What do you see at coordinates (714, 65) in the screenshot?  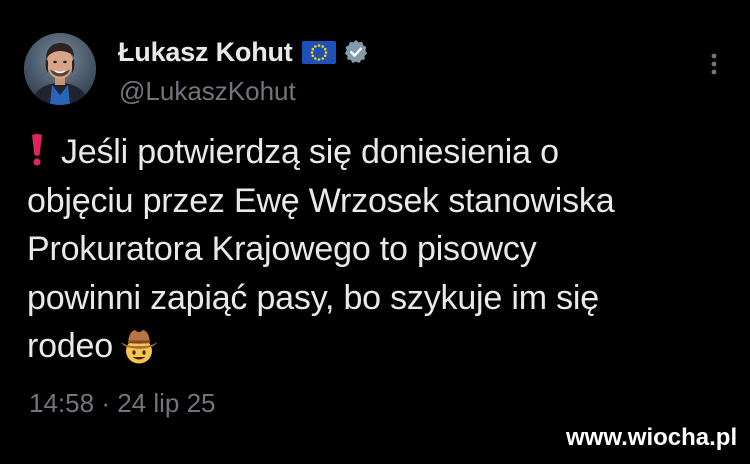 I see `more-options-icon` at bounding box center [714, 65].